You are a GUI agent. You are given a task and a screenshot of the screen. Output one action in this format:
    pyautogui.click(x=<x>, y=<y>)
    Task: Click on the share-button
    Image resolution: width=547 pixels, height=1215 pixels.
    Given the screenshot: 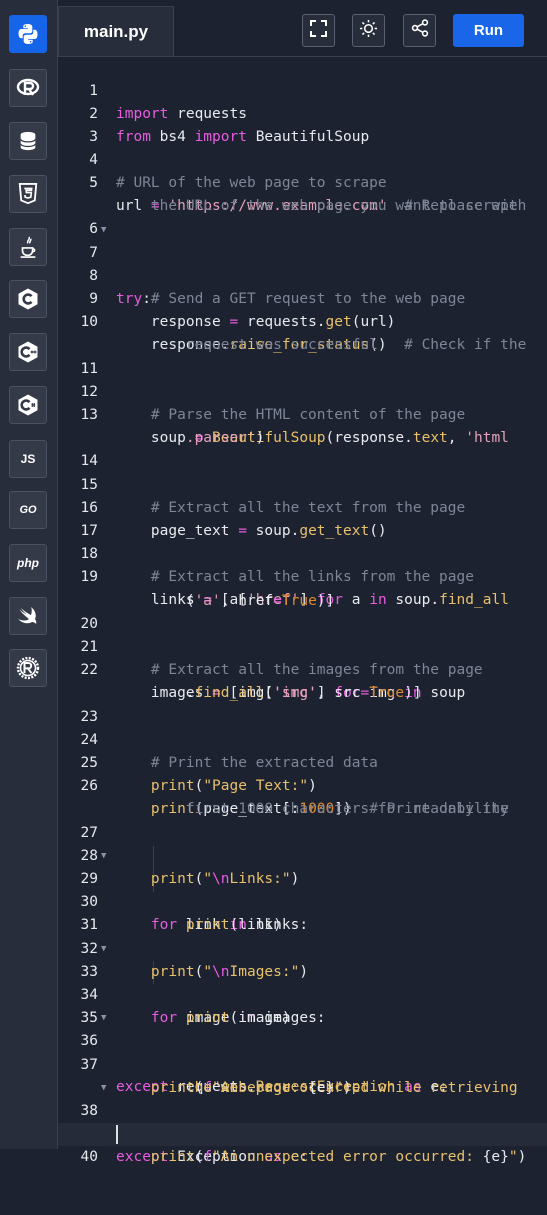 What is the action you would take?
    pyautogui.click(x=419, y=30)
    